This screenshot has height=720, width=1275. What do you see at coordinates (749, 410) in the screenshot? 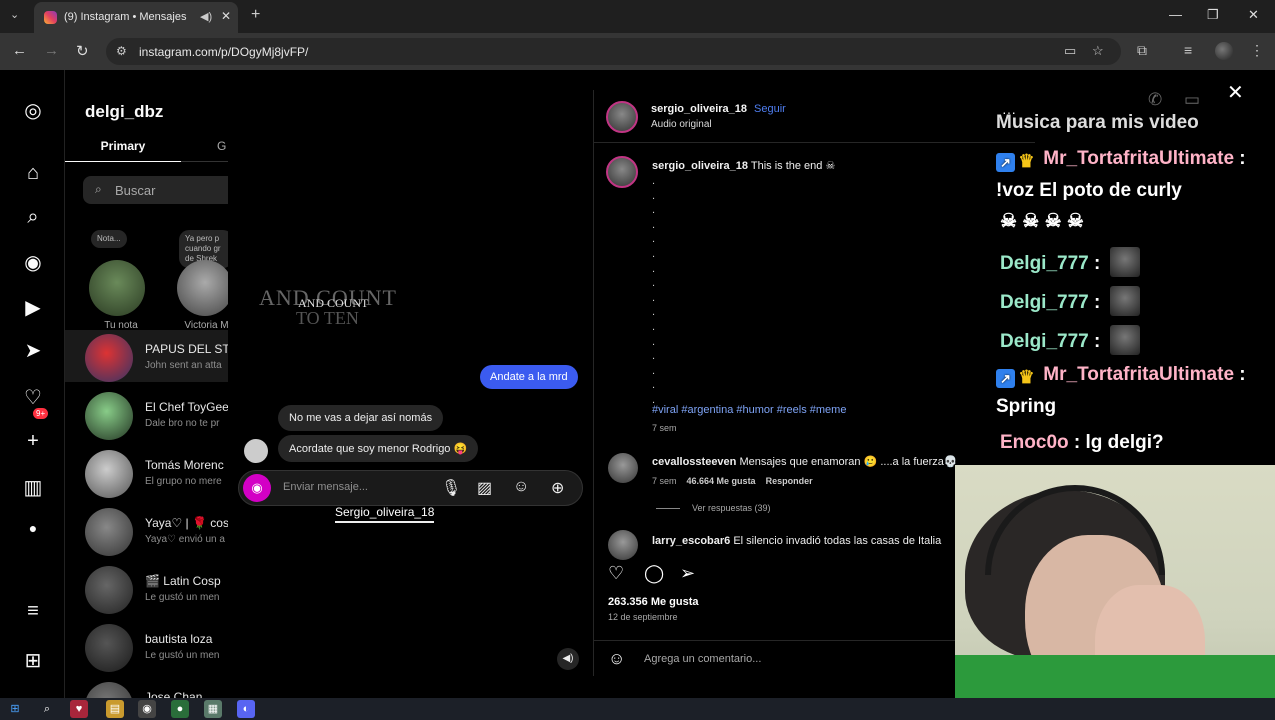
I see `post-hashtags: #viral #argentina #humor #reels #meme` at bounding box center [749, 410].